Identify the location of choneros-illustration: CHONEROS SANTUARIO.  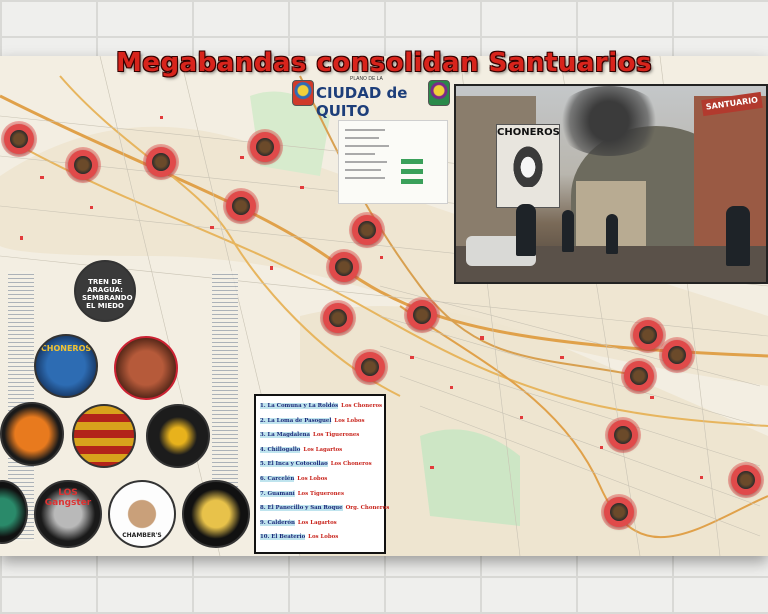
(611, 184).